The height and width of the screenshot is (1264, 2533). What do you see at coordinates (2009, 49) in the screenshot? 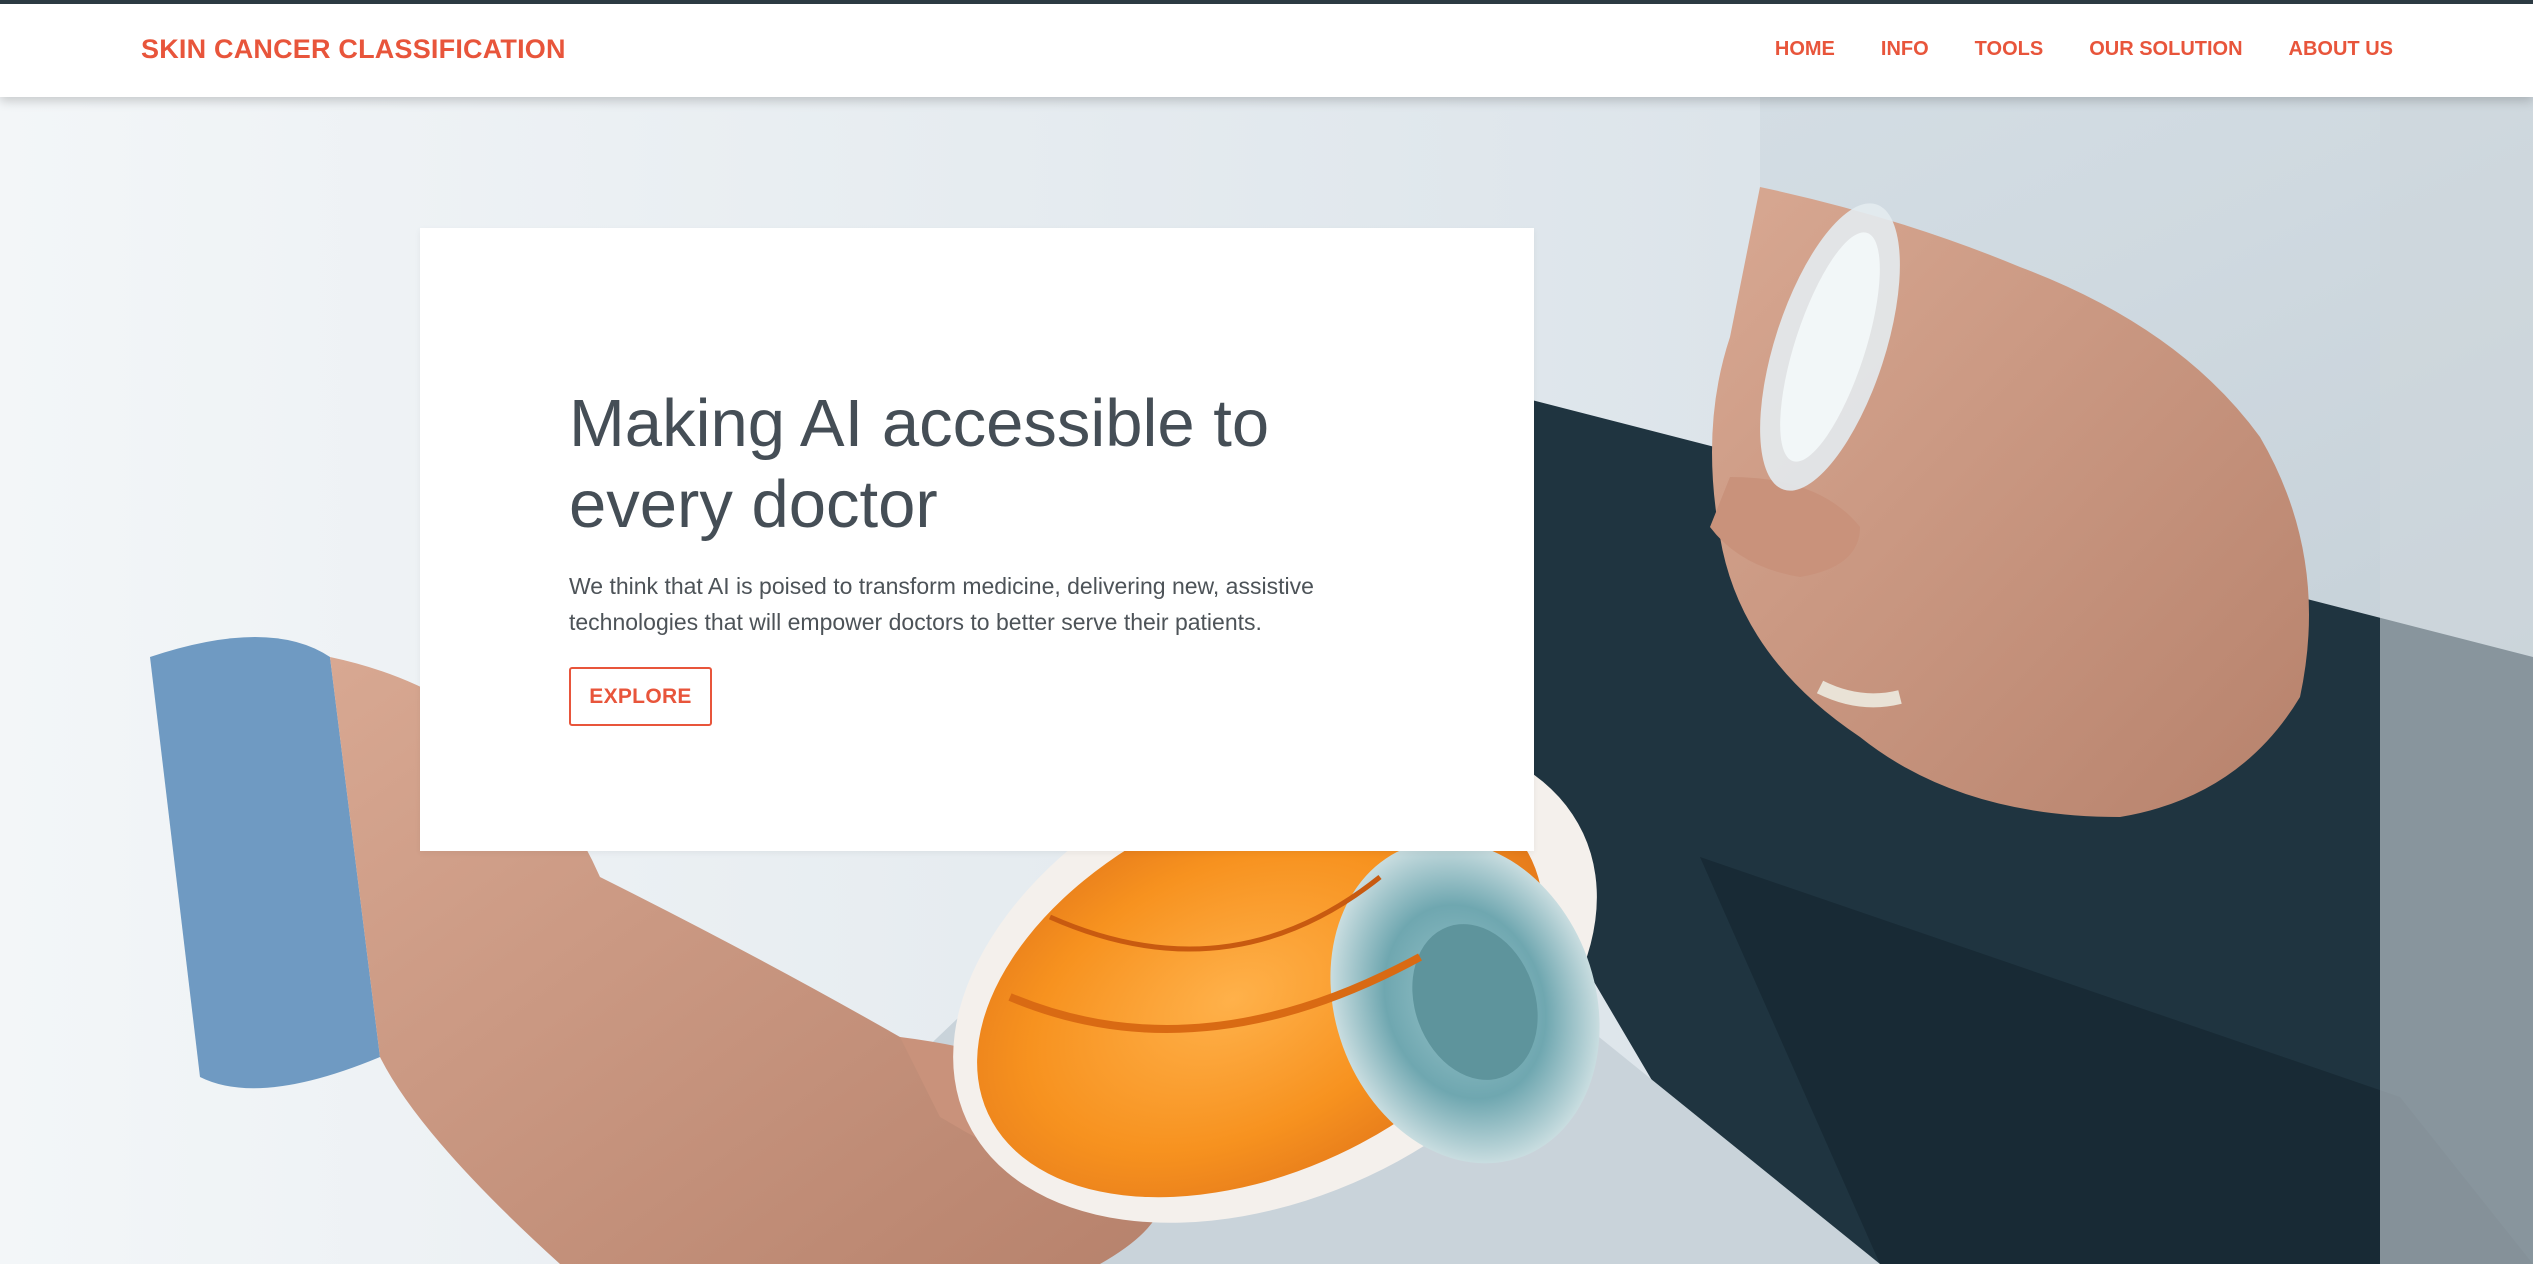
I see `nav-link-tools: TOOLS` at bounding box center [2009, 49].